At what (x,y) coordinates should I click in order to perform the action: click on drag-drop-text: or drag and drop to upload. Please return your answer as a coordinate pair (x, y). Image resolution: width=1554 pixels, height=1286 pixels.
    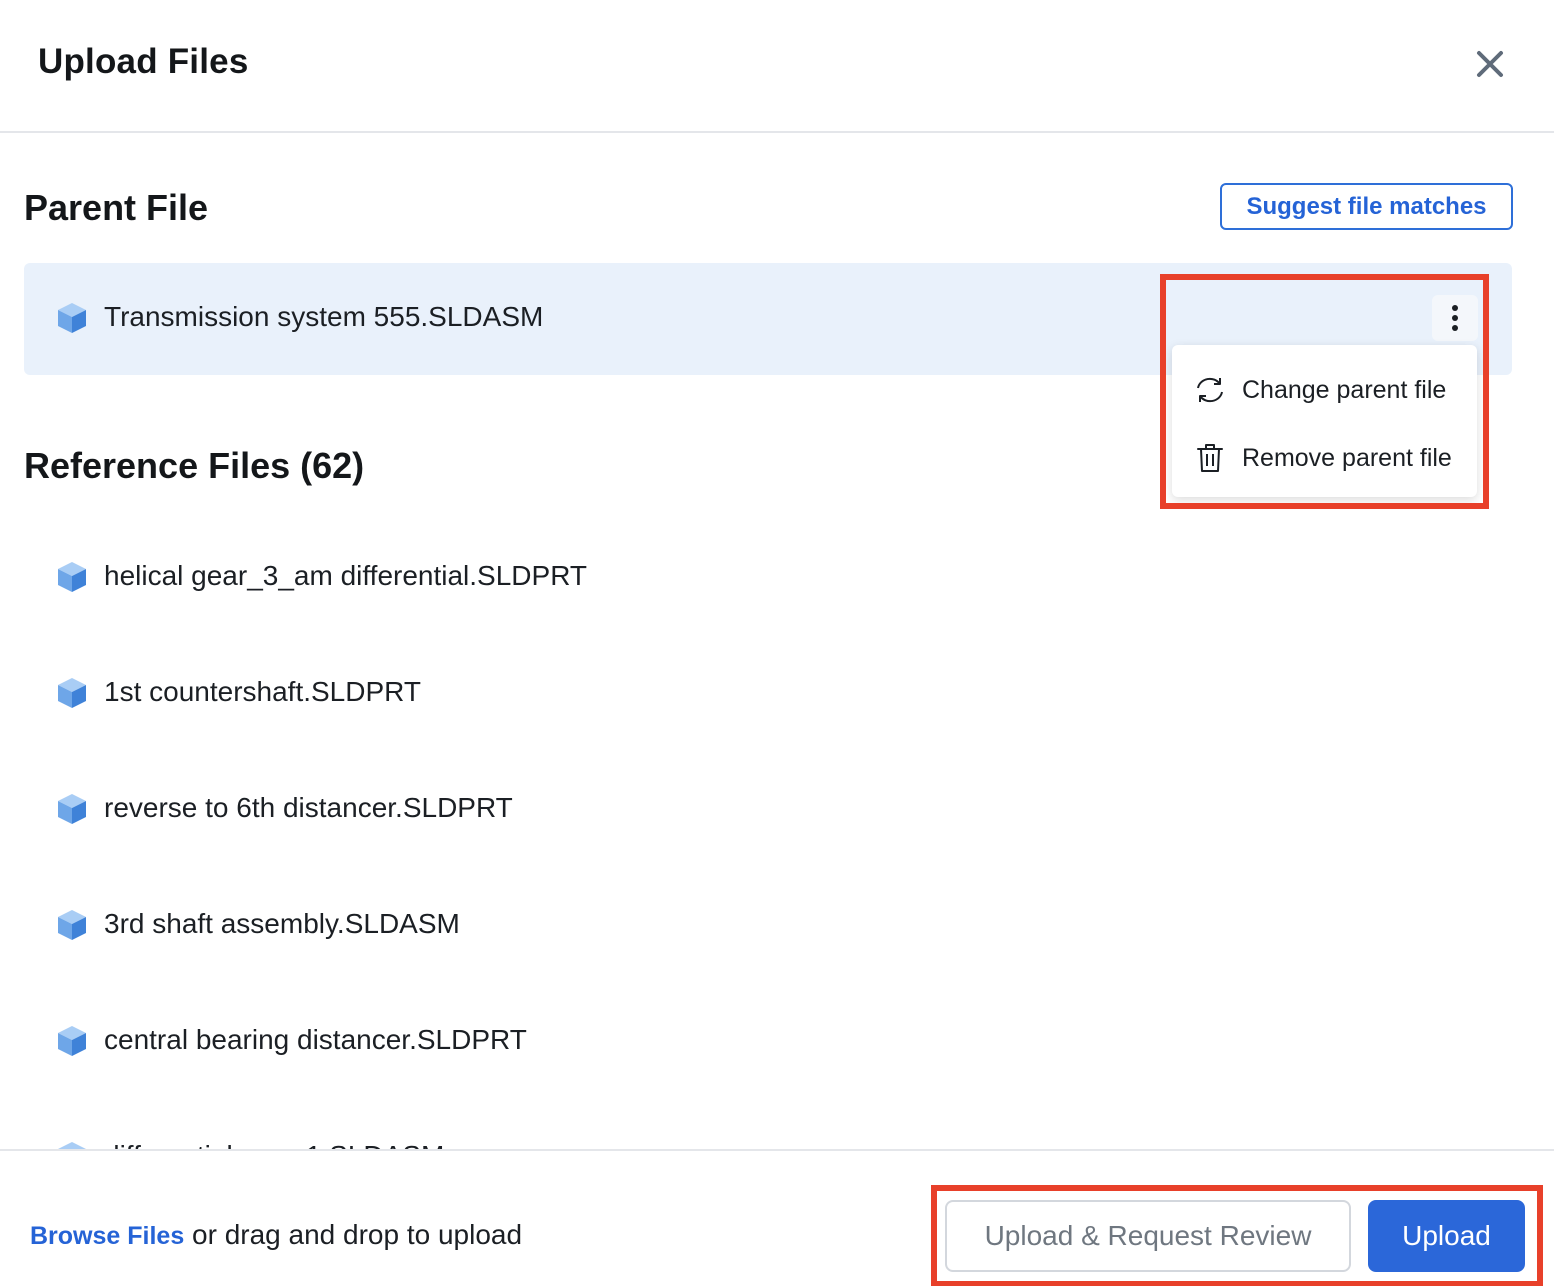
    Looking at the image, I should click on (353, 1234).